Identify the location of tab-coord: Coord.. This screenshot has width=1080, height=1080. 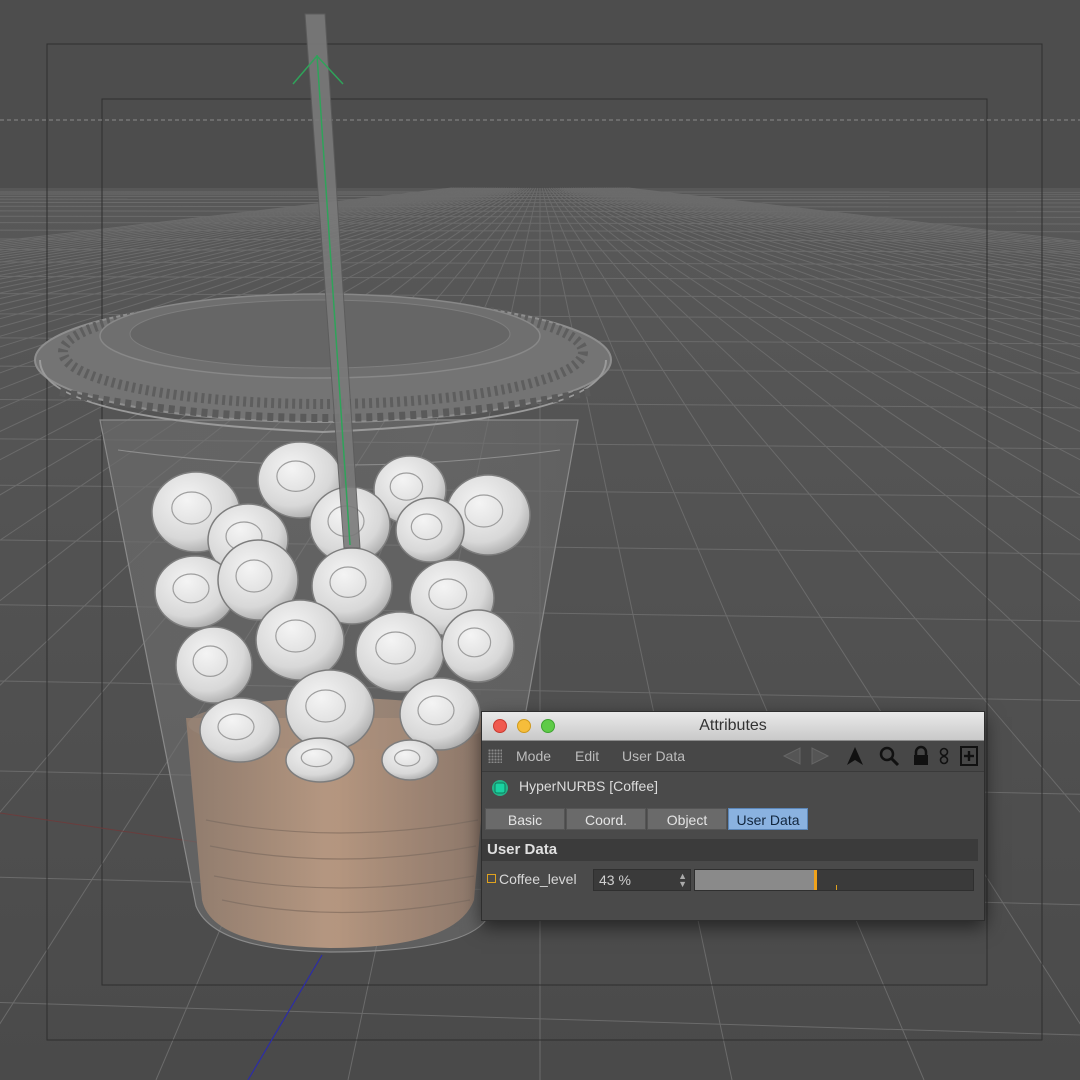
(606, 819).